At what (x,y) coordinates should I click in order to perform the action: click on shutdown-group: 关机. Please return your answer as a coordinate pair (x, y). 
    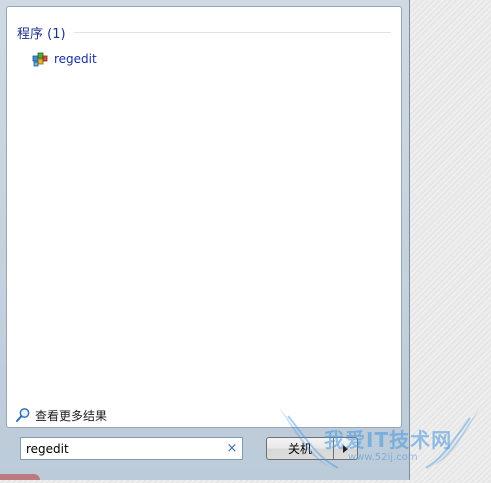
    Looking at the image, I should click on (312, 448).